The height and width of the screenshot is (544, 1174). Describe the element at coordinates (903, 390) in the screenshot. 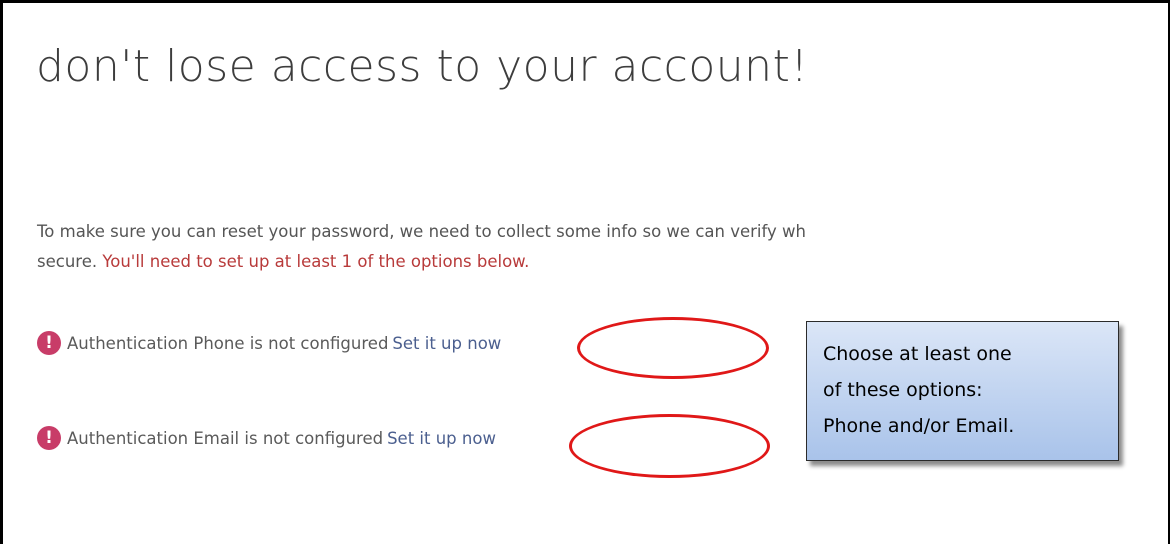

I see `callout-line-2: of these options:` at that location.